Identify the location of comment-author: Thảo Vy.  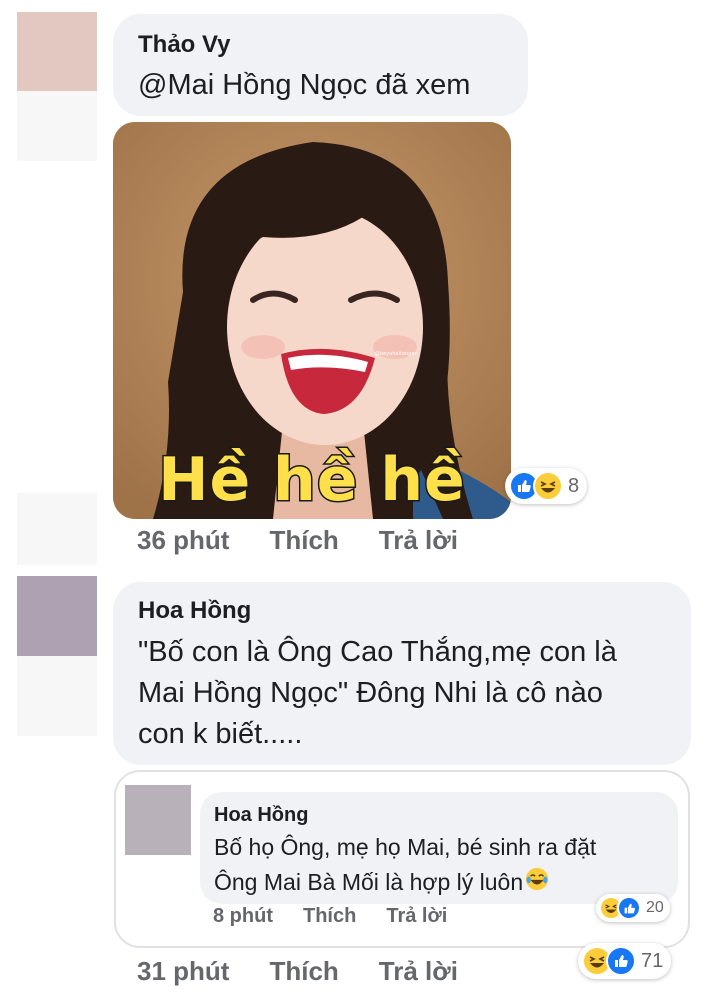
(184, 45).